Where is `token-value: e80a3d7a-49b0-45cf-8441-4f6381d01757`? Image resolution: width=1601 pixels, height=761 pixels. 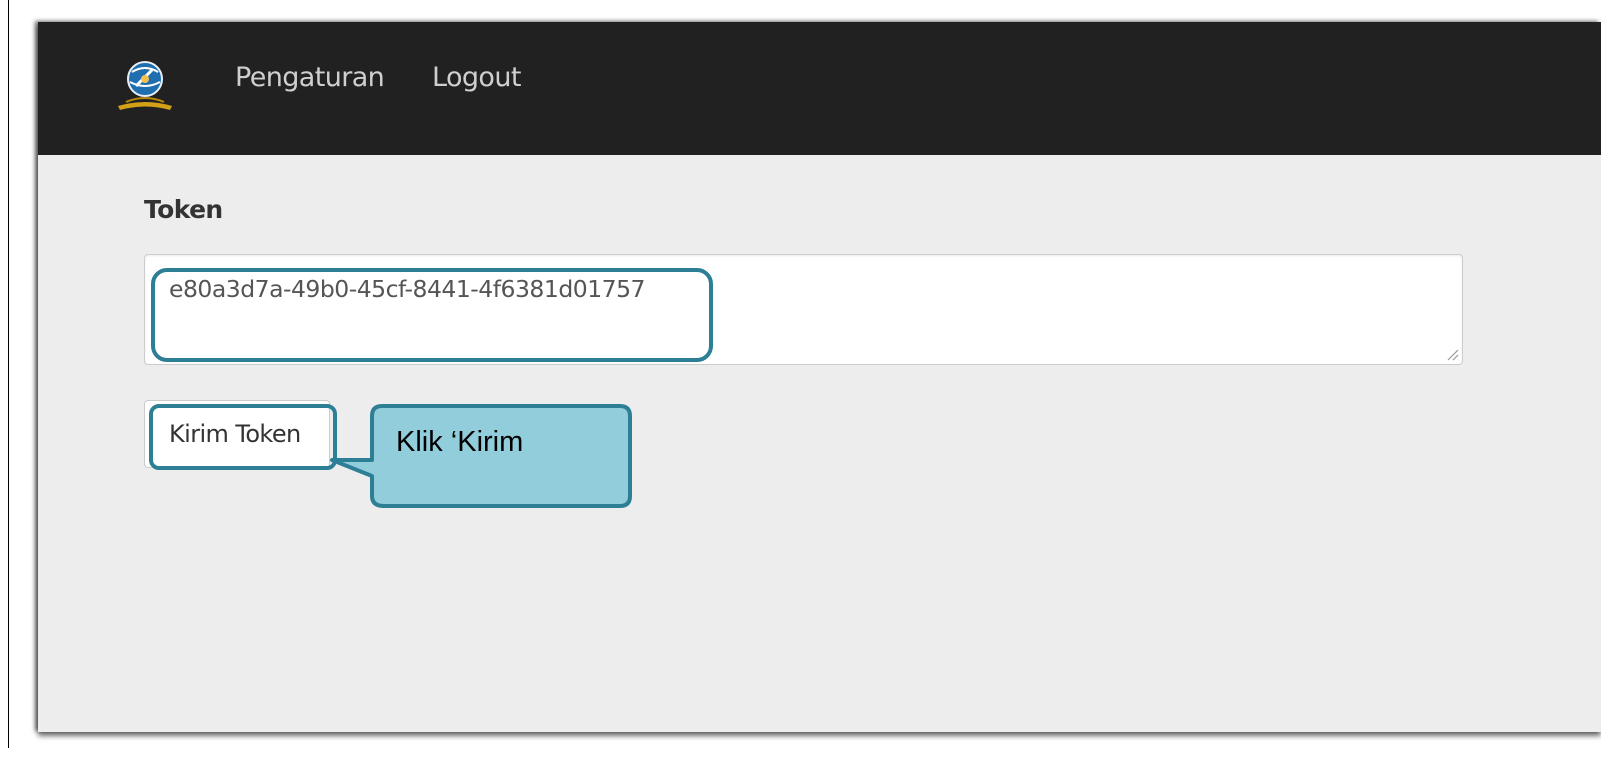 token-value: e80a3d7a-49b0-45cf-8441-4f6381d01757 is located at coordinates (407, 289).